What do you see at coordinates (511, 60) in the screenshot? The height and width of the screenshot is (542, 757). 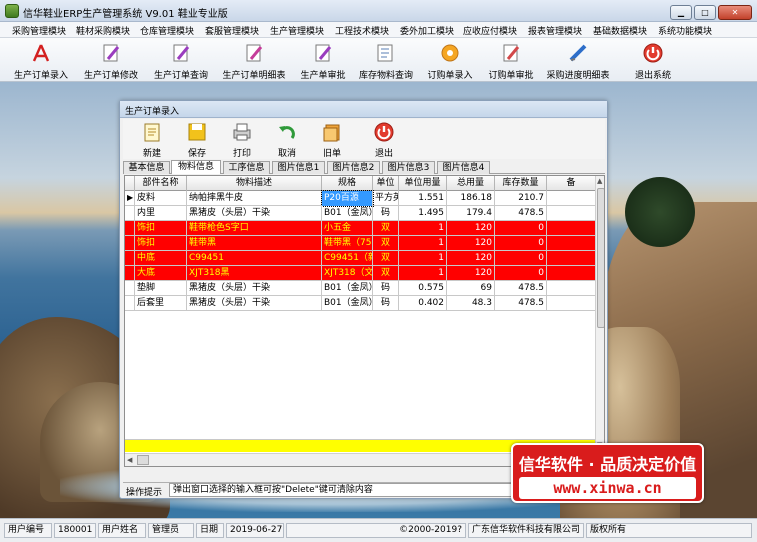 I see `toolbar-purchase-approve: 订购单审批` at bounding box center [511, 60].